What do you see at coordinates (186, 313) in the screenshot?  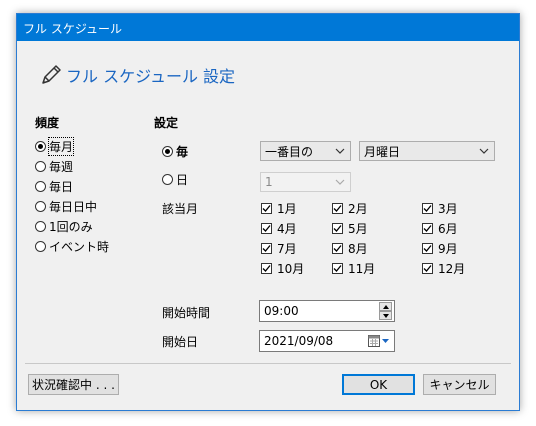 I see `start-time-label: 開始時間` at bounding box center [186, 313].